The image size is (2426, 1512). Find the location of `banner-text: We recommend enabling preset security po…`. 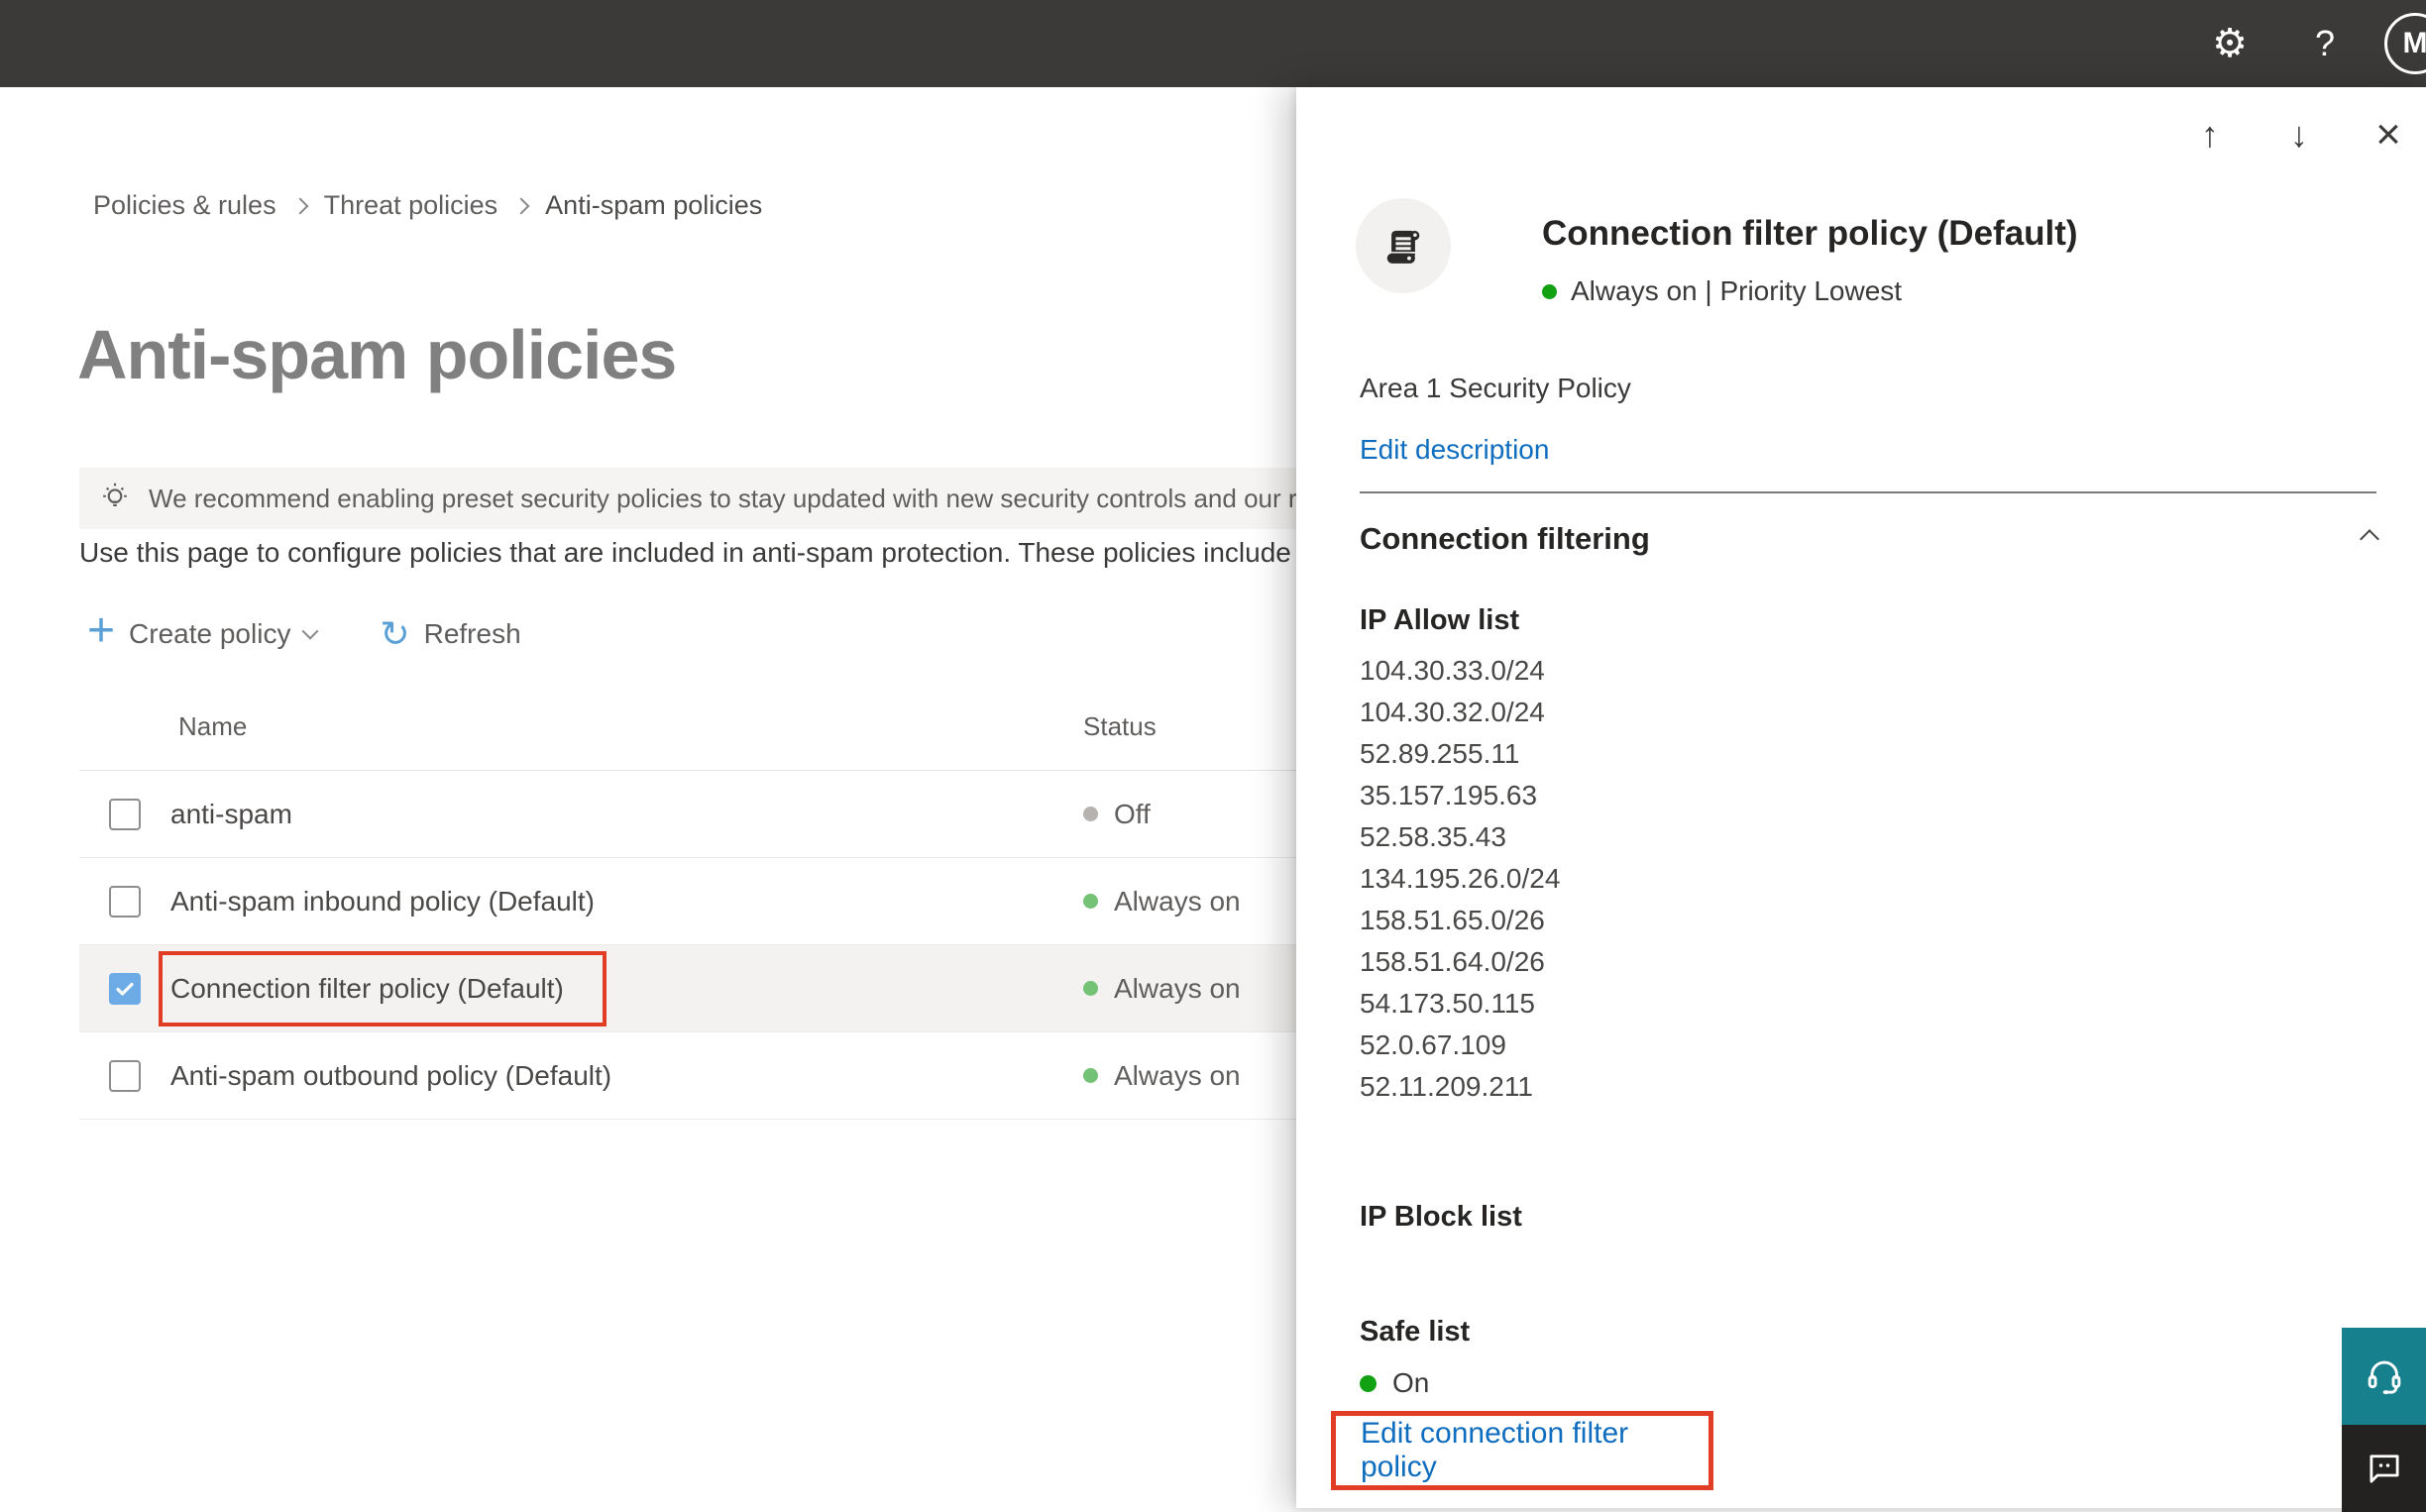

banner-text: We recommend enabling preset security po… is located at coordinates (729, 498).